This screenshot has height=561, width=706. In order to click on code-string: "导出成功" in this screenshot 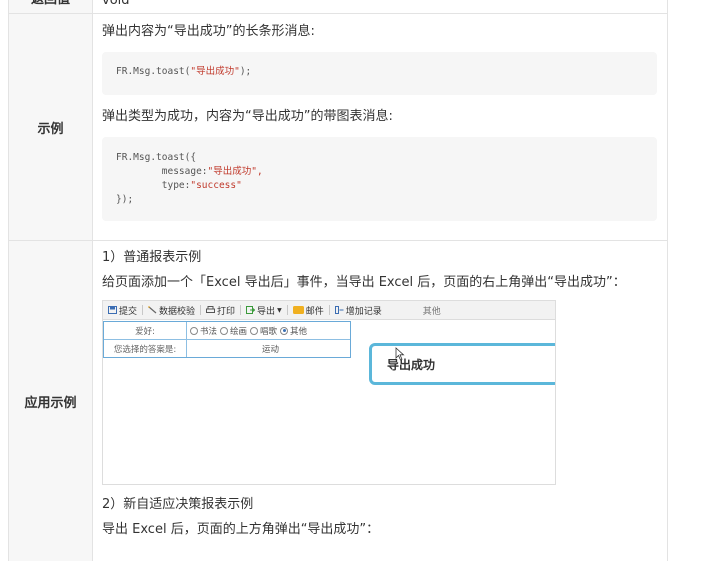, I will do `click(215, 71)`.